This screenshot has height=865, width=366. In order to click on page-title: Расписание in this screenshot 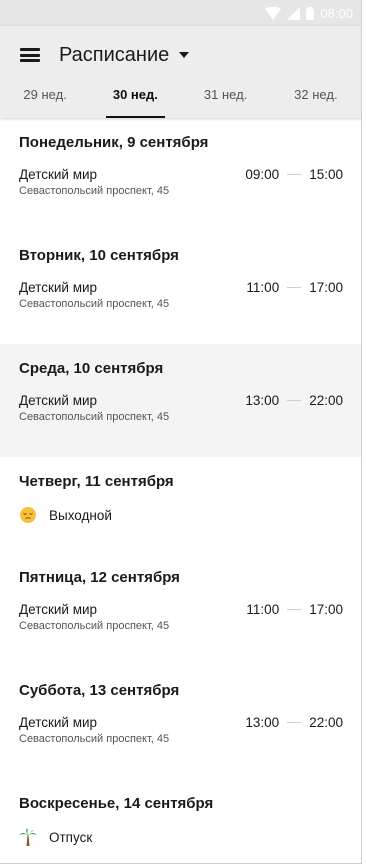, I will do `click(114, 54)`.